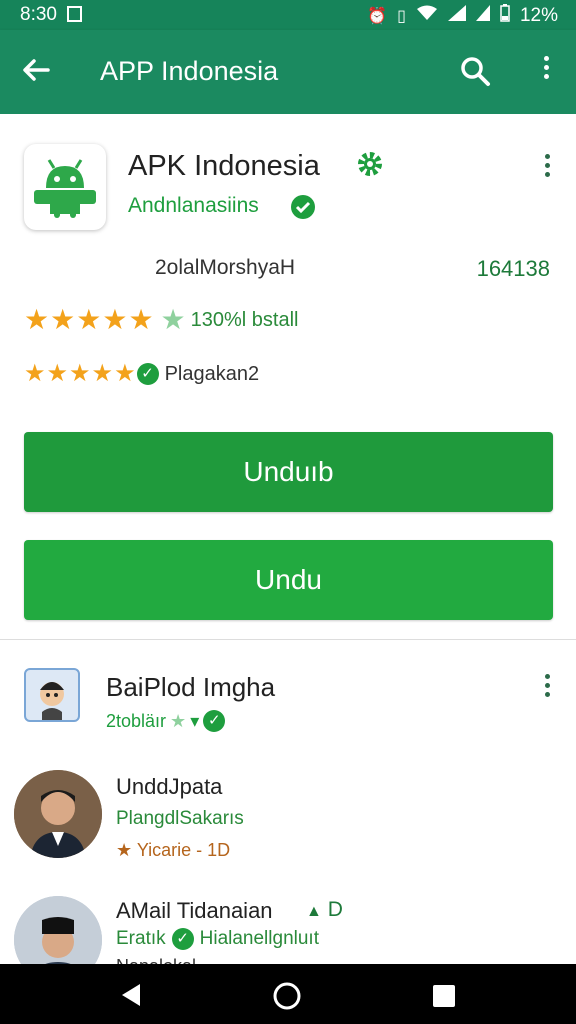  What do you see at coordinates (74, 14) in the screenshot?
I see `notification-icon` at bounding box center [74, 14].